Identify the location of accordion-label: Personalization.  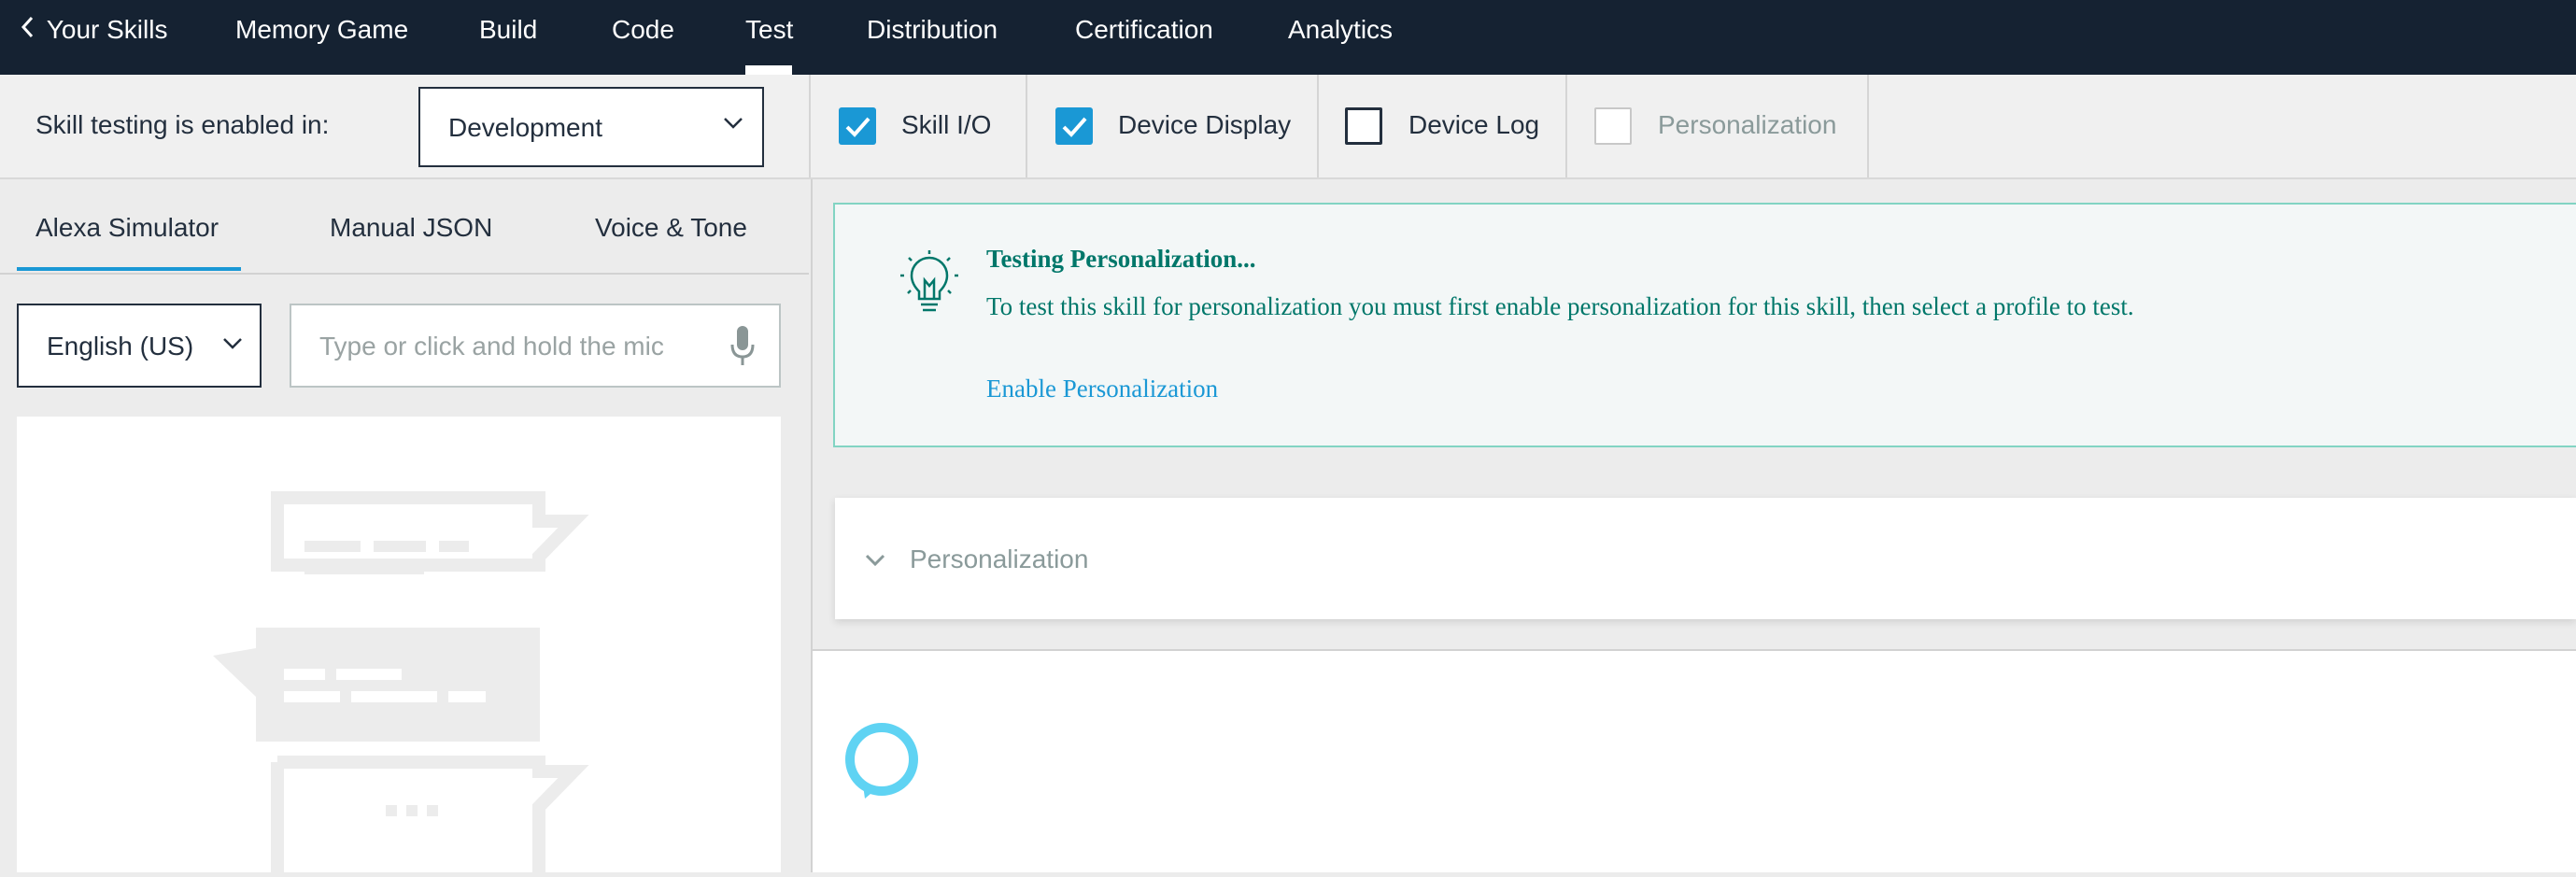
(1000, 559).